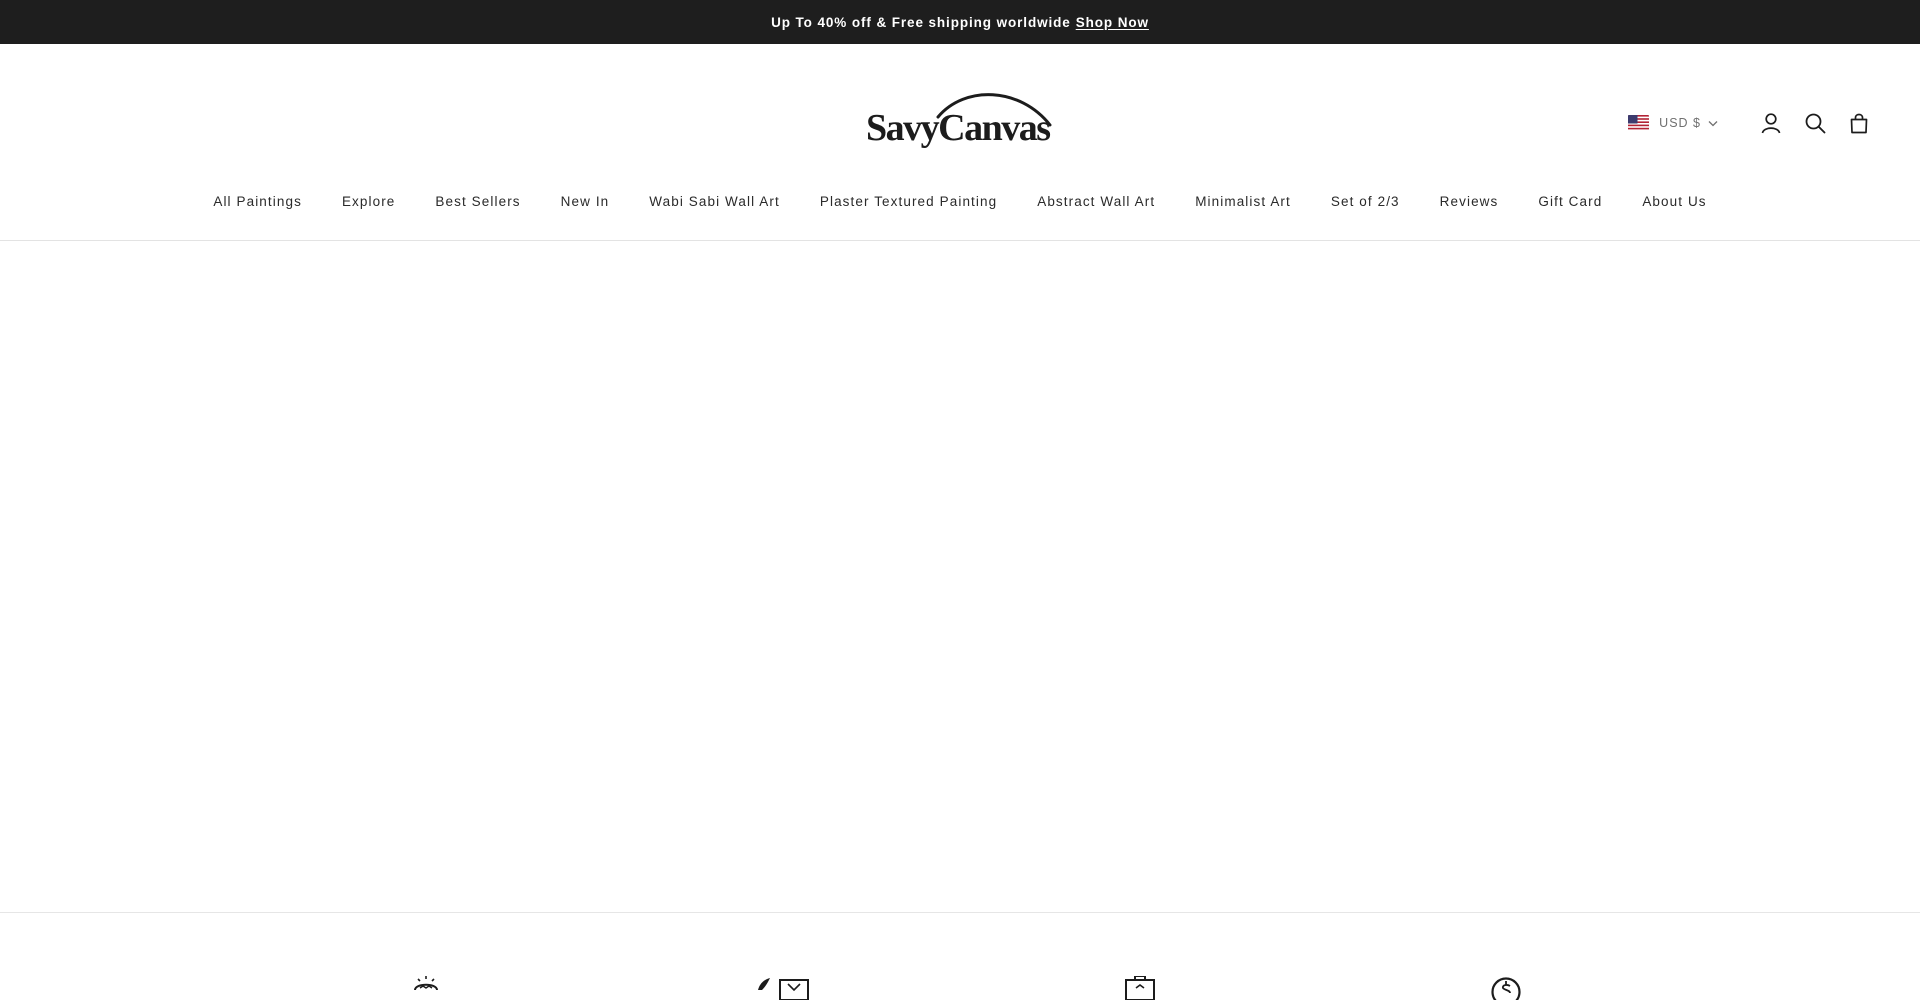 The image size is (1920, 1005). Describe the element at coordinates (1680, 123) in the screenshot. I see `currency-label: USD $` at that location.